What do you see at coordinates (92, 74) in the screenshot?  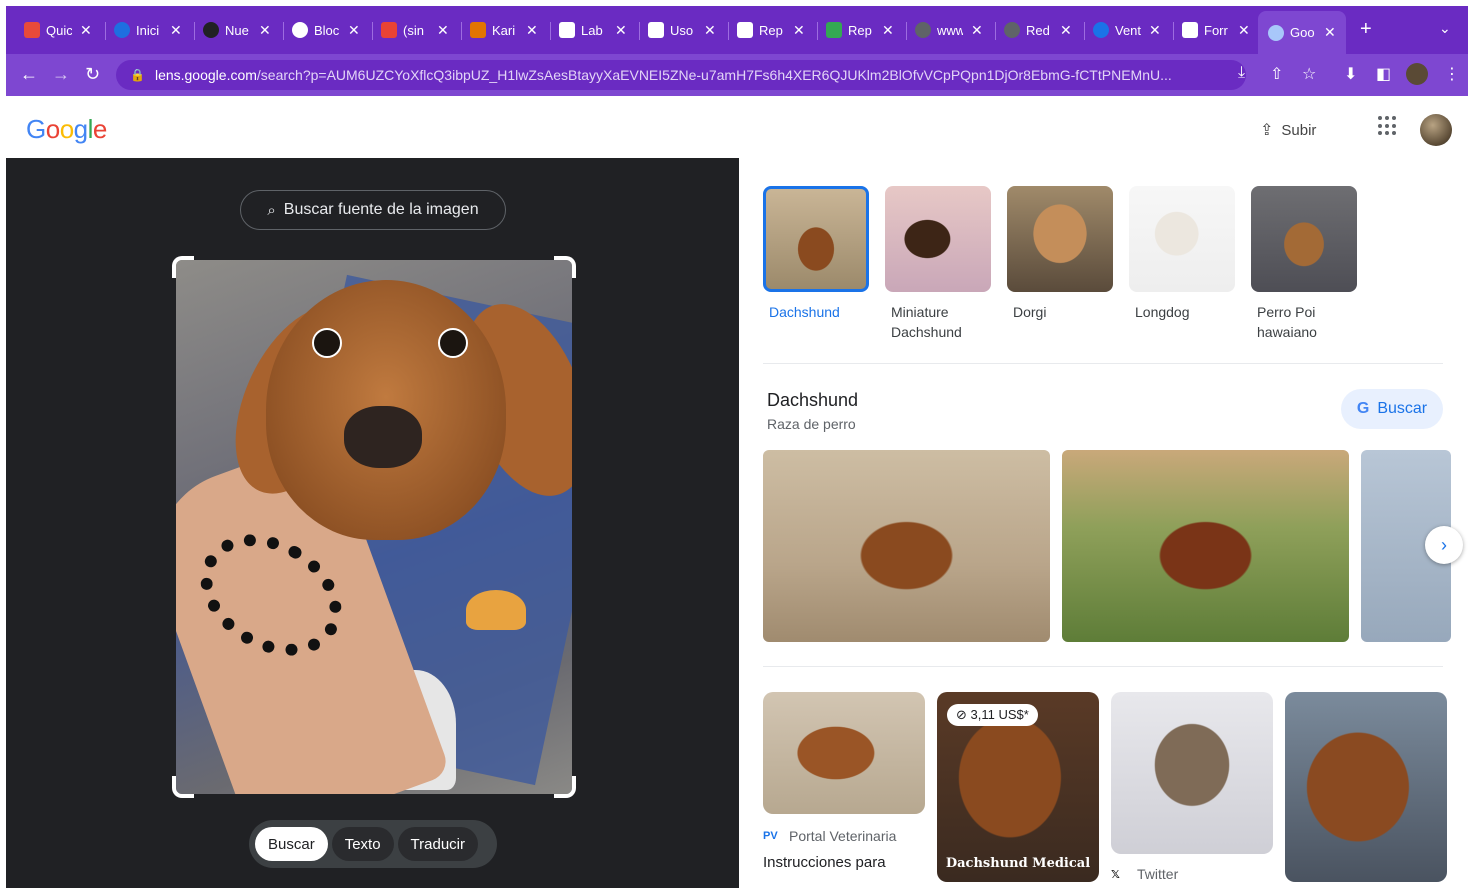 I see `reload-icon: ↻` at bounding box center [92, 74].